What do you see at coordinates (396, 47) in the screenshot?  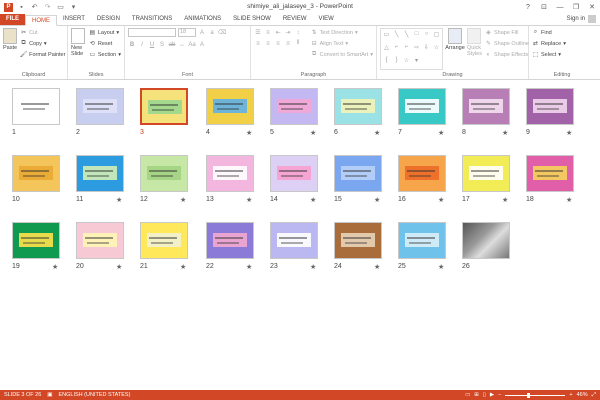 I see `connector-shape-icon: ⌐` at bounding box center [396, 47].